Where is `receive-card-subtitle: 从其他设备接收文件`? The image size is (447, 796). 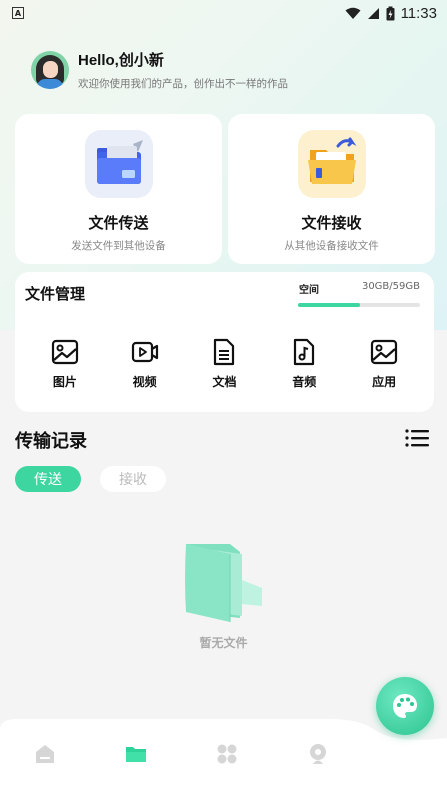
receive-card-subtitle: 从其他设备接收文件 is located at coordinates (331, 246).